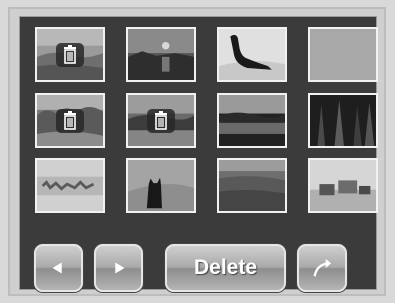 The width and height of the screenshot is (395, 303). I want to click on delete-button: Delete, so click(225, 268).